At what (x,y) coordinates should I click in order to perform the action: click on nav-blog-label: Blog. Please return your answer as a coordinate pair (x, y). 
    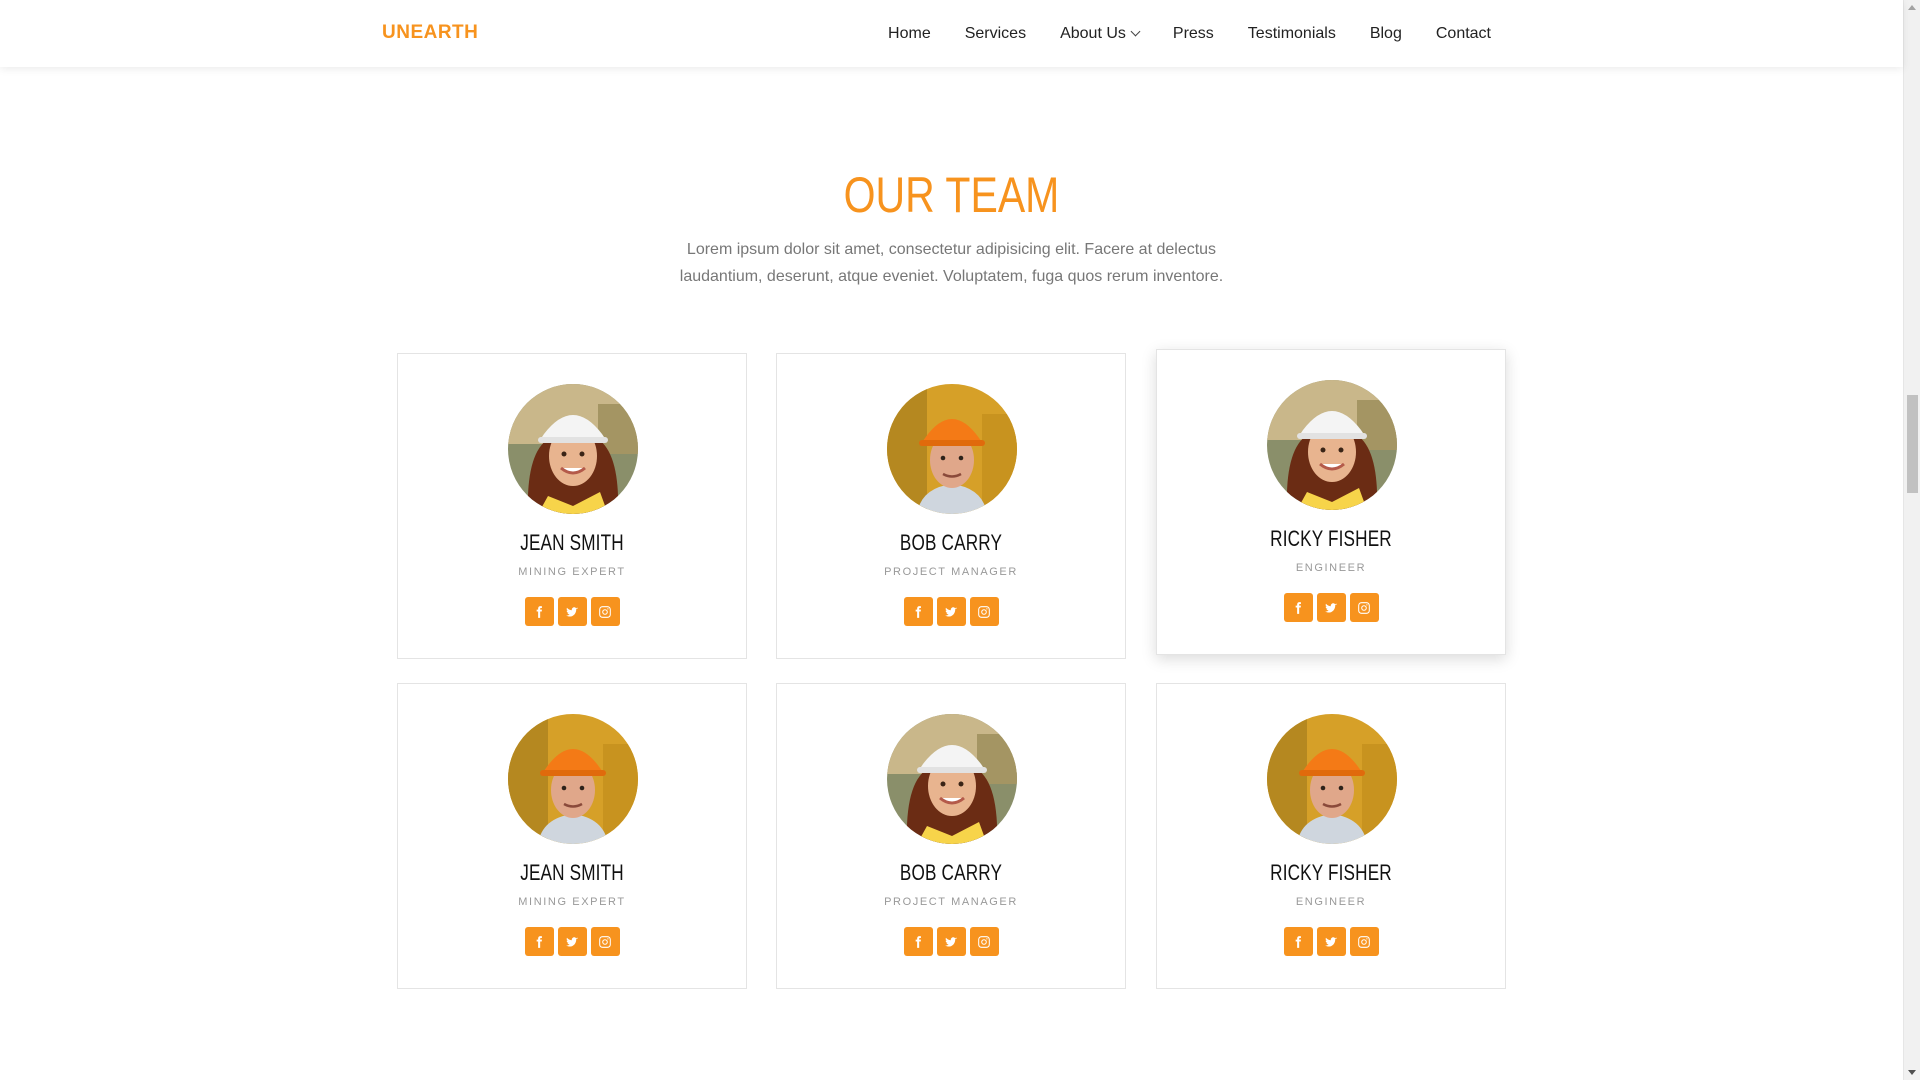
    Looking at the image, I should click on (1385, 33).